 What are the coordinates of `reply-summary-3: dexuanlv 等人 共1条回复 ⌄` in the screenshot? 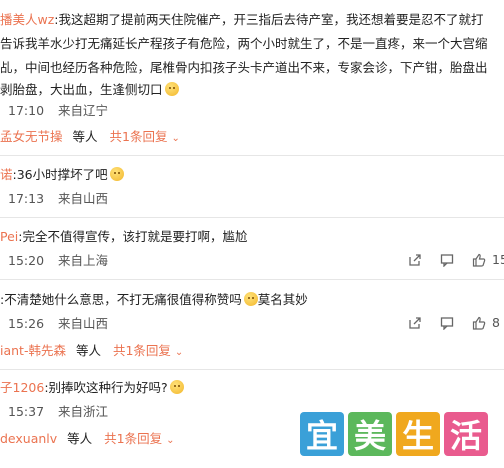 It's located at (87, 440).